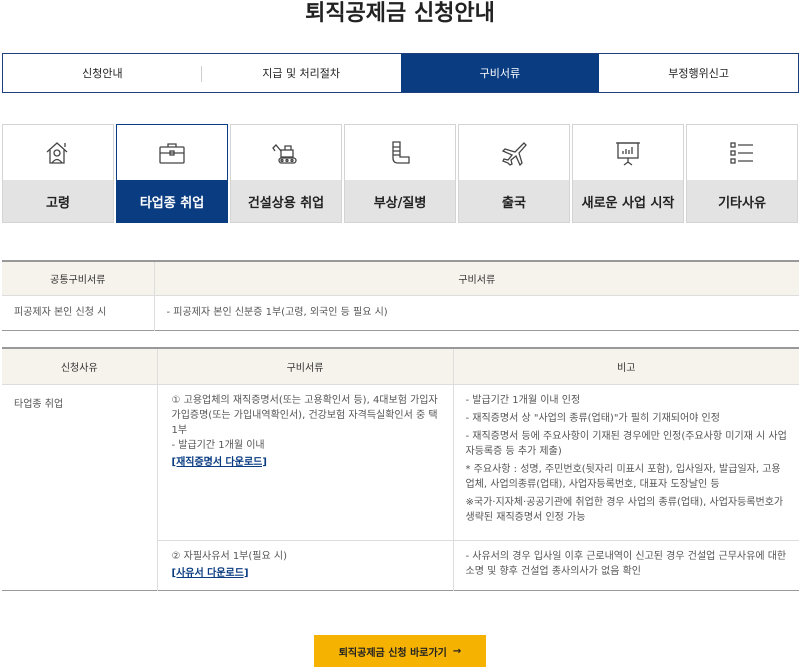 The height and width of the screenshot is (670, 800). What do you see at coordinates (172, 173) in the screenshot?
I see `category-other-job: 타업종 취업` at bounding box center [172, 173].